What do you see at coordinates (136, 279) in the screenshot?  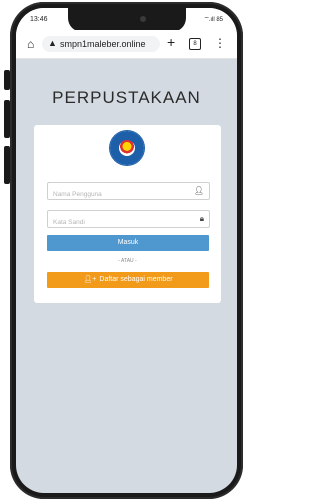 I see `register-label: Daftar sebagai member` at bounding box center [136, 279].